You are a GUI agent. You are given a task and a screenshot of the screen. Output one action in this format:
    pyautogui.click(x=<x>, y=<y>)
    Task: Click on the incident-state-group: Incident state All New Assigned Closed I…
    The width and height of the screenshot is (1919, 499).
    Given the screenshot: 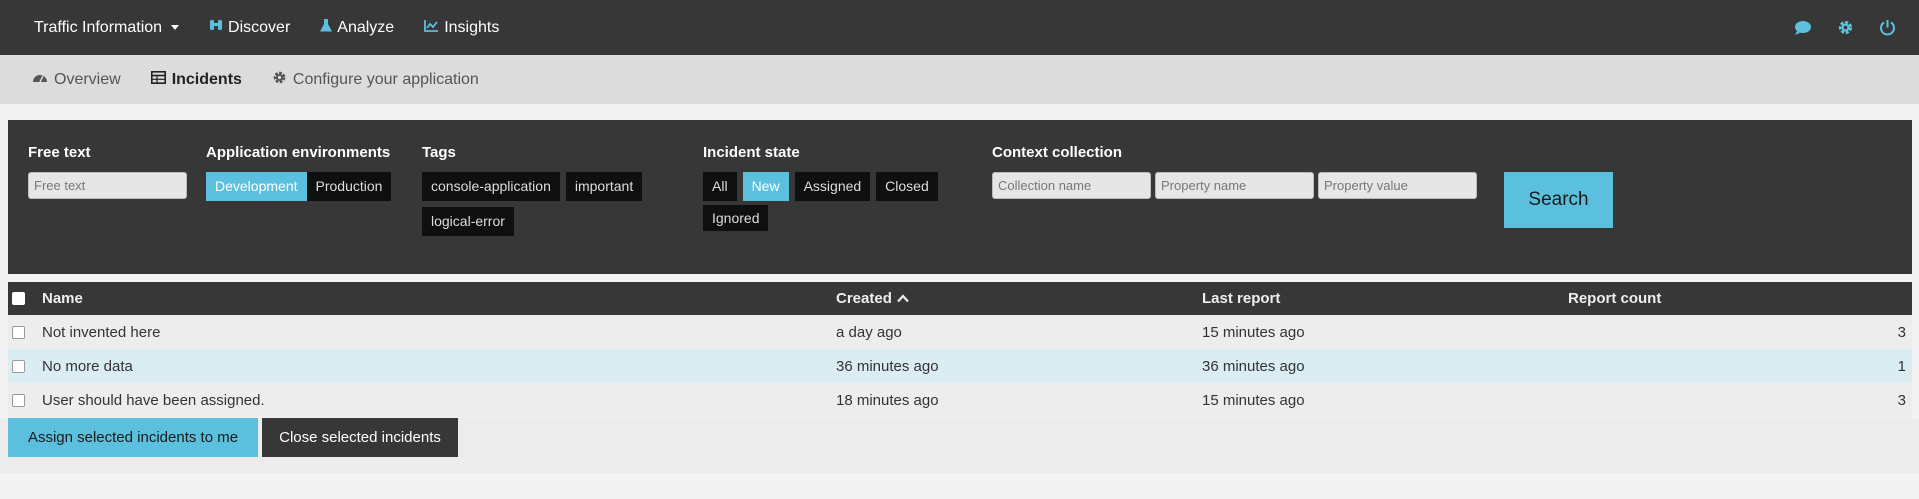 What is the action you would take?
    pyautogui.click(x=823, y=187)
    